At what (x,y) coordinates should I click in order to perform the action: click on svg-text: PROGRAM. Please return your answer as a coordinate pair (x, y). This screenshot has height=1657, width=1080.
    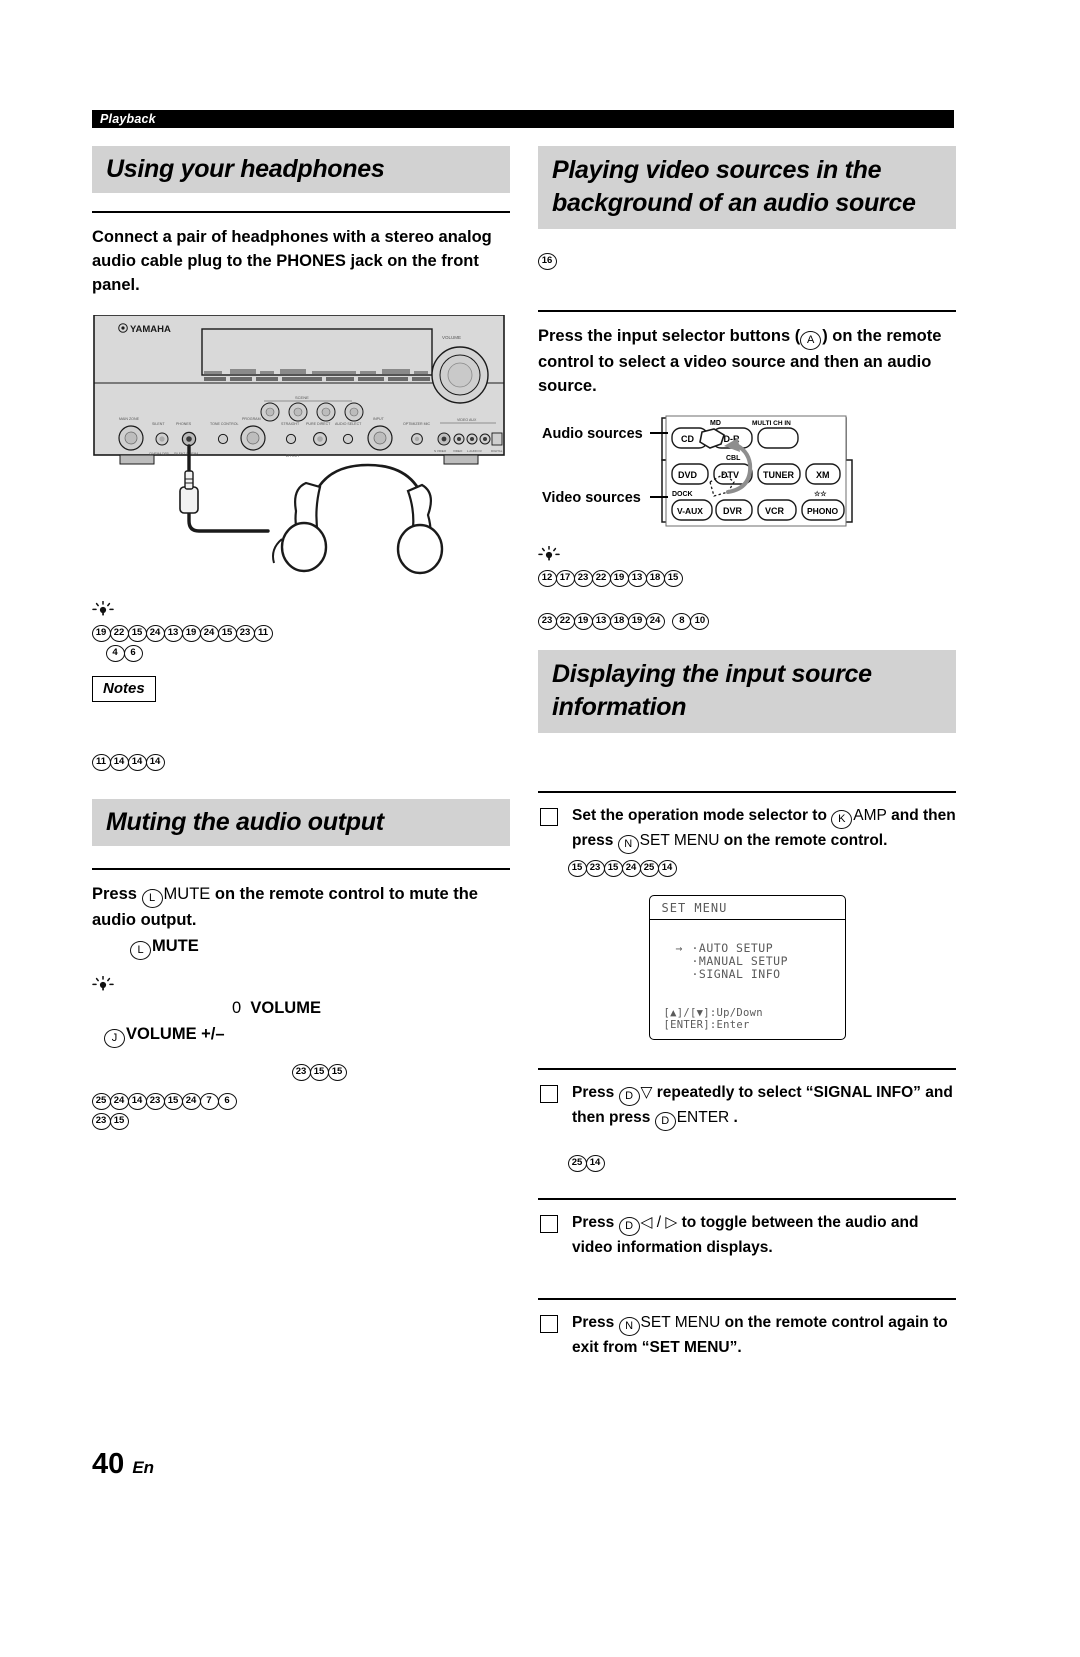
    Looking at the image, I should click on (251, 419).